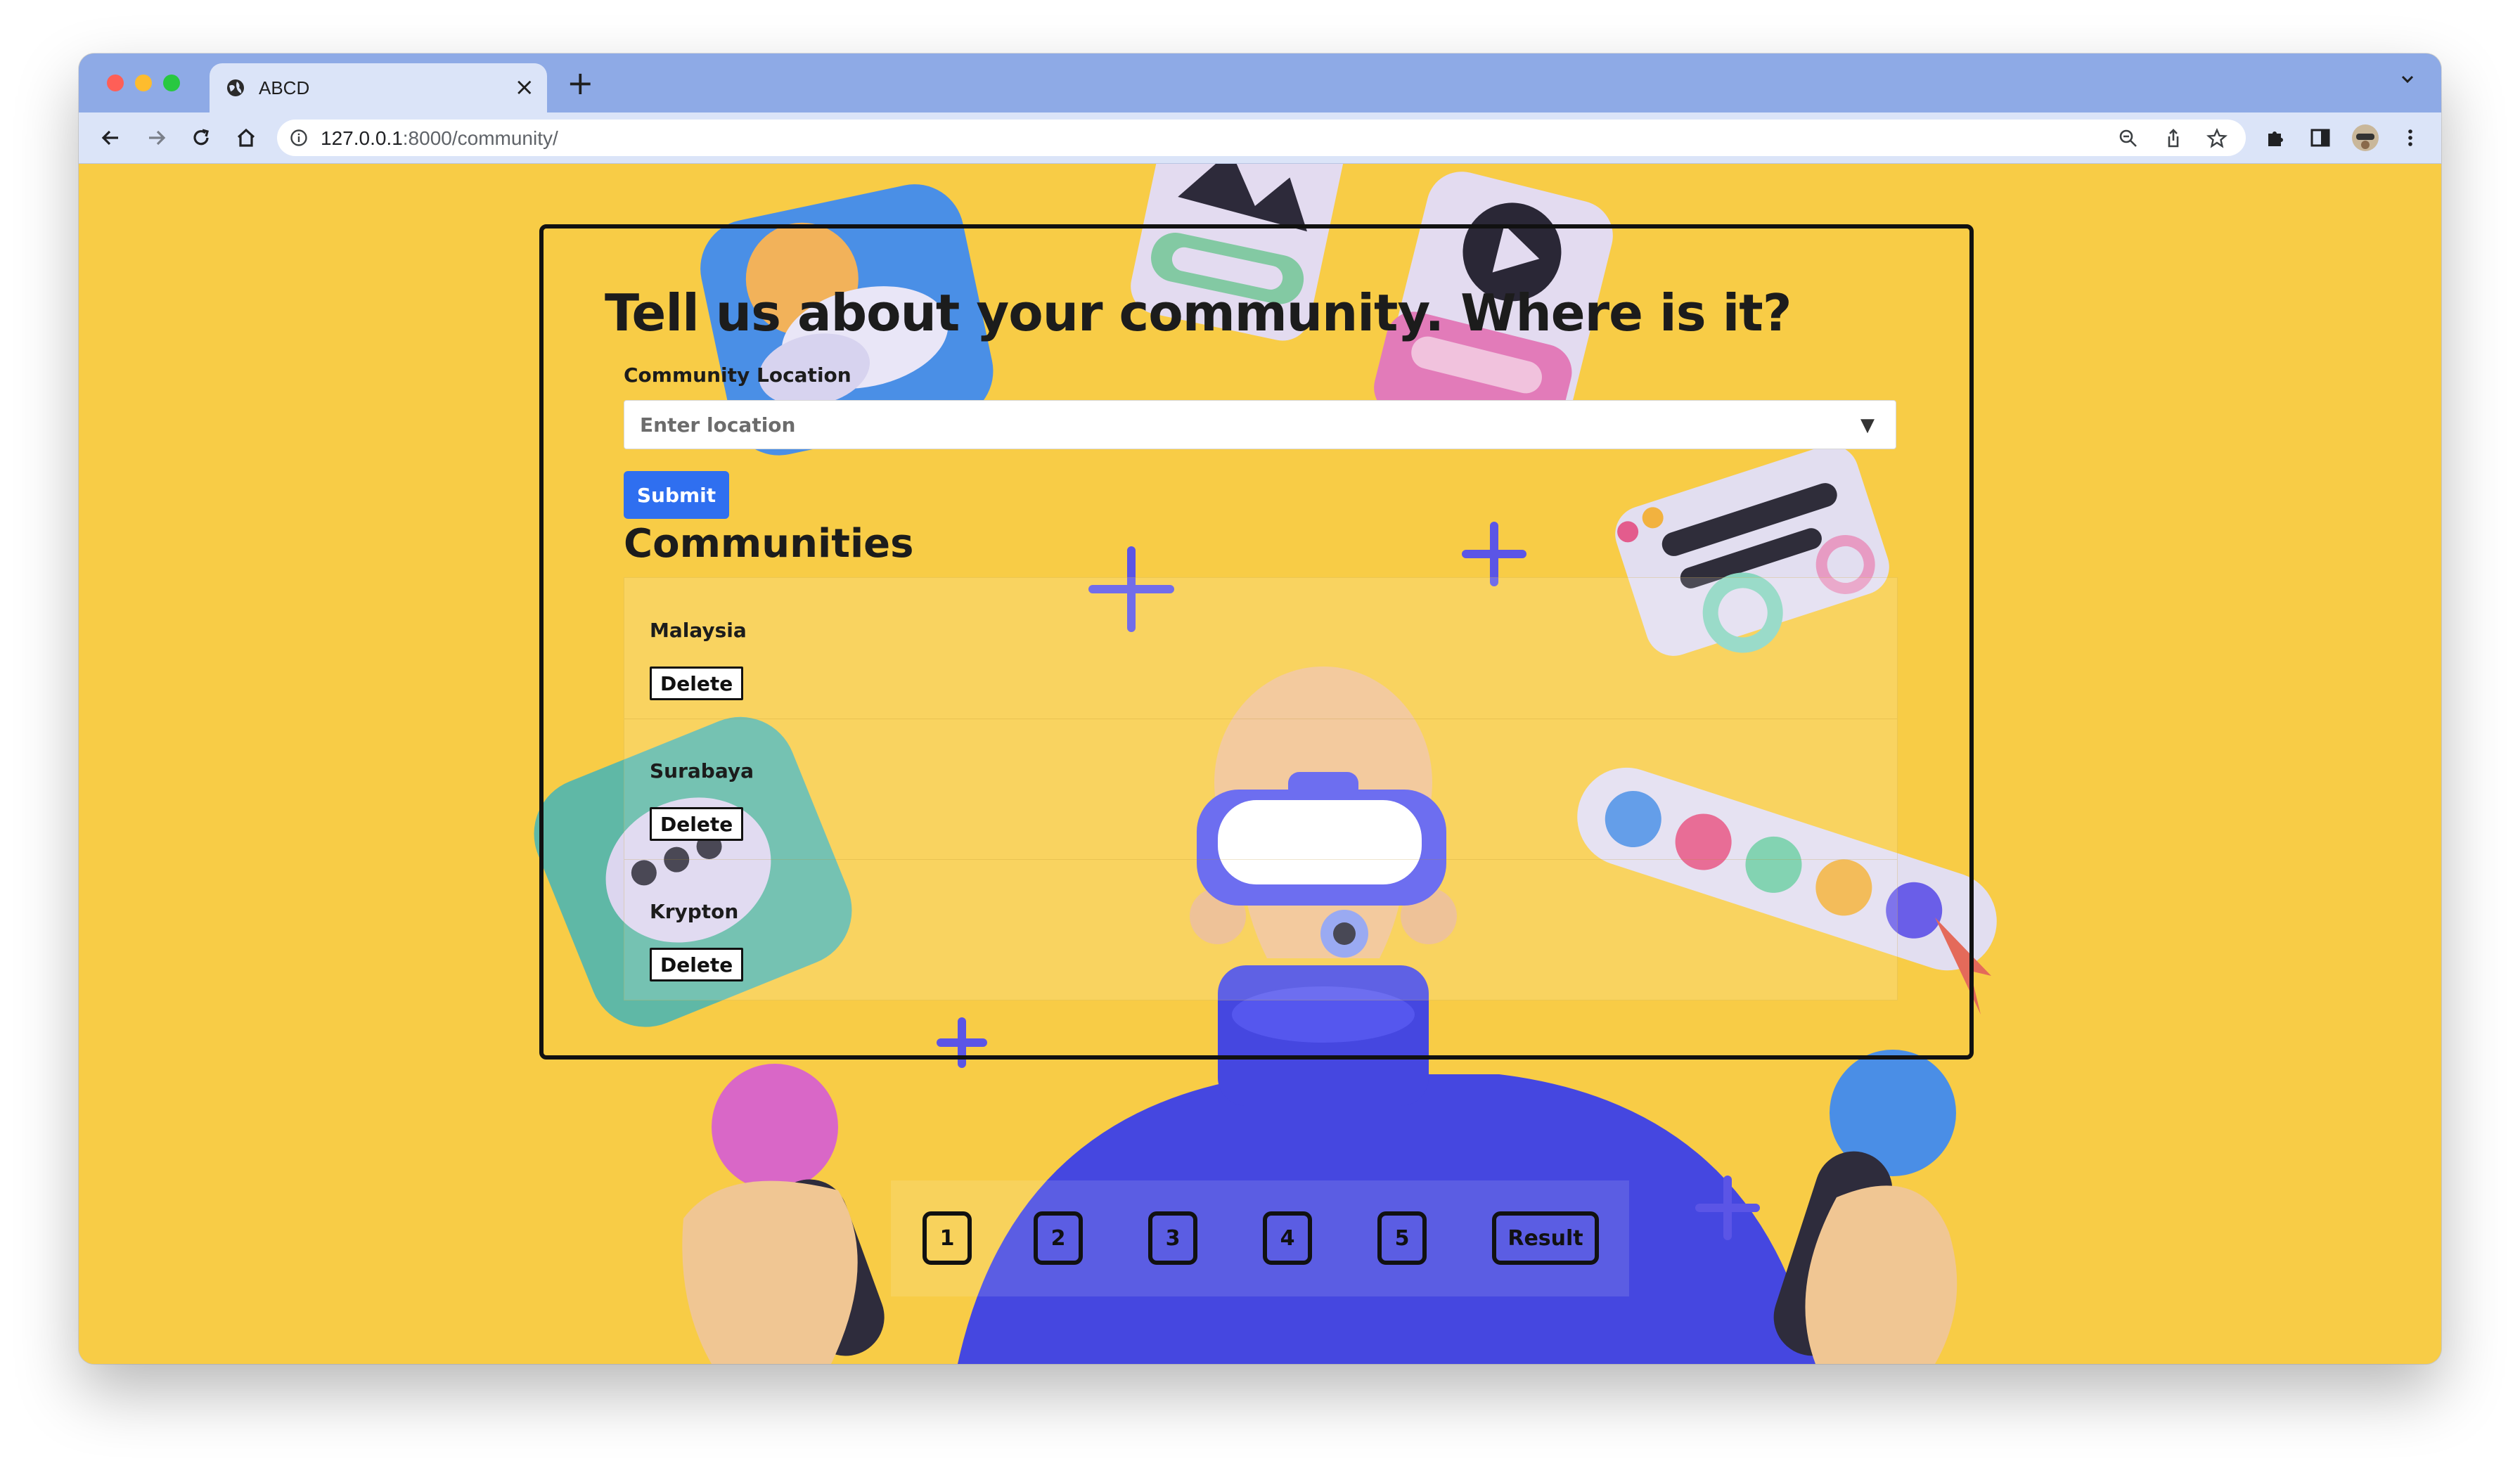 This screenshot has height=1468, width=2520. Describe the element at coordinates (694, 911) in the screenshot. I see `community-name: Krypton` at that location.